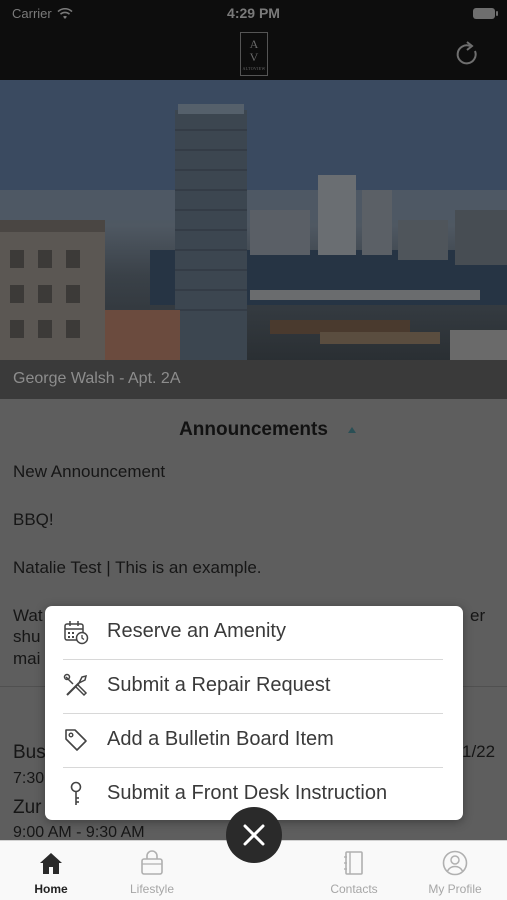  Describe the element at coordinates (51, 889) in the screenshot. I see `tab-label: Home` at that location.